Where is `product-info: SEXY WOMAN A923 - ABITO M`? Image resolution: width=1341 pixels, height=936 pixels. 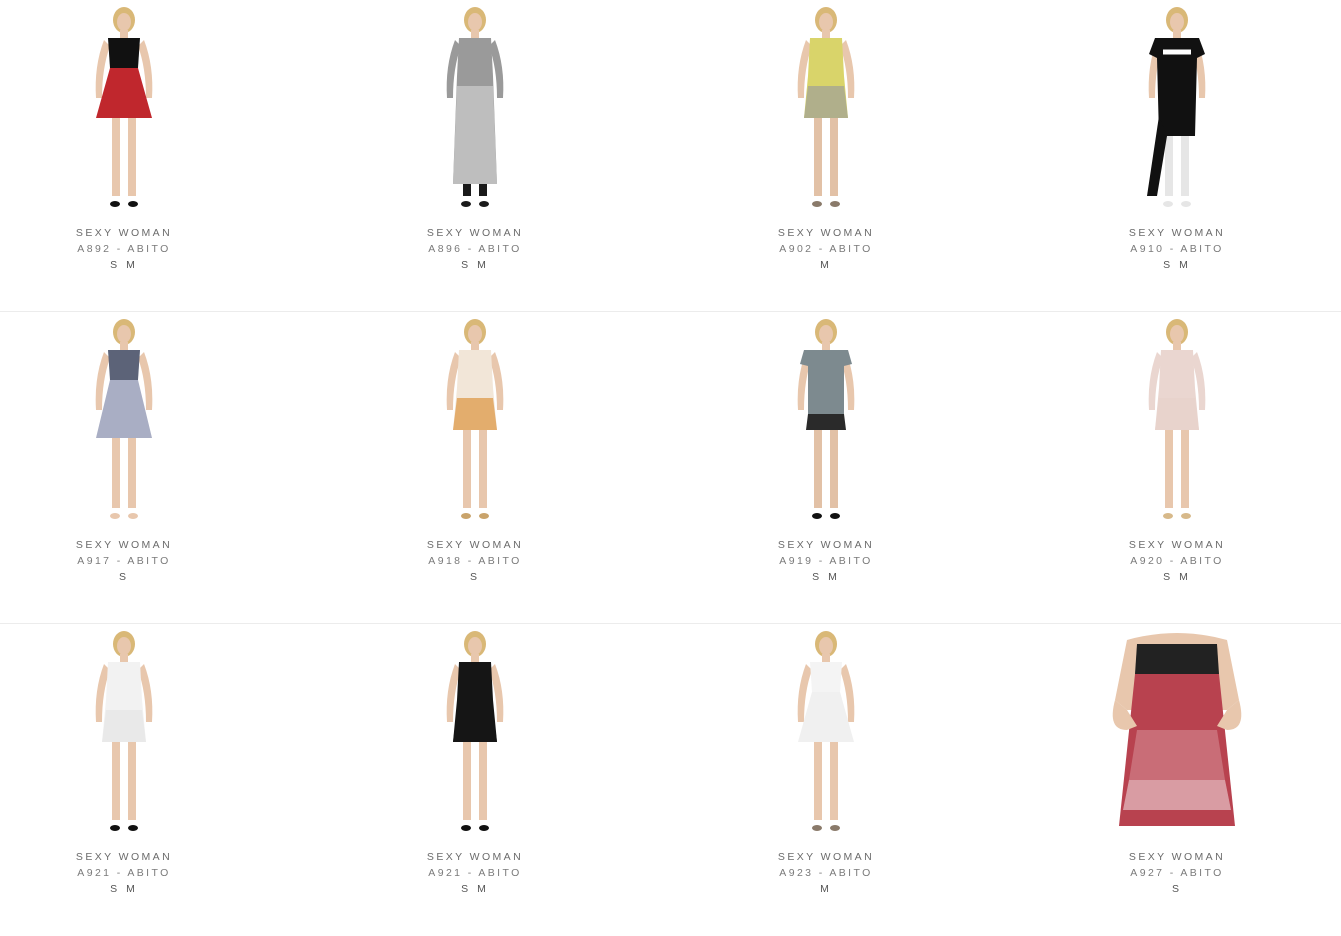
product-info: SEXY WOMAN A923 - ABITO M is located at coordinates (826, 873).